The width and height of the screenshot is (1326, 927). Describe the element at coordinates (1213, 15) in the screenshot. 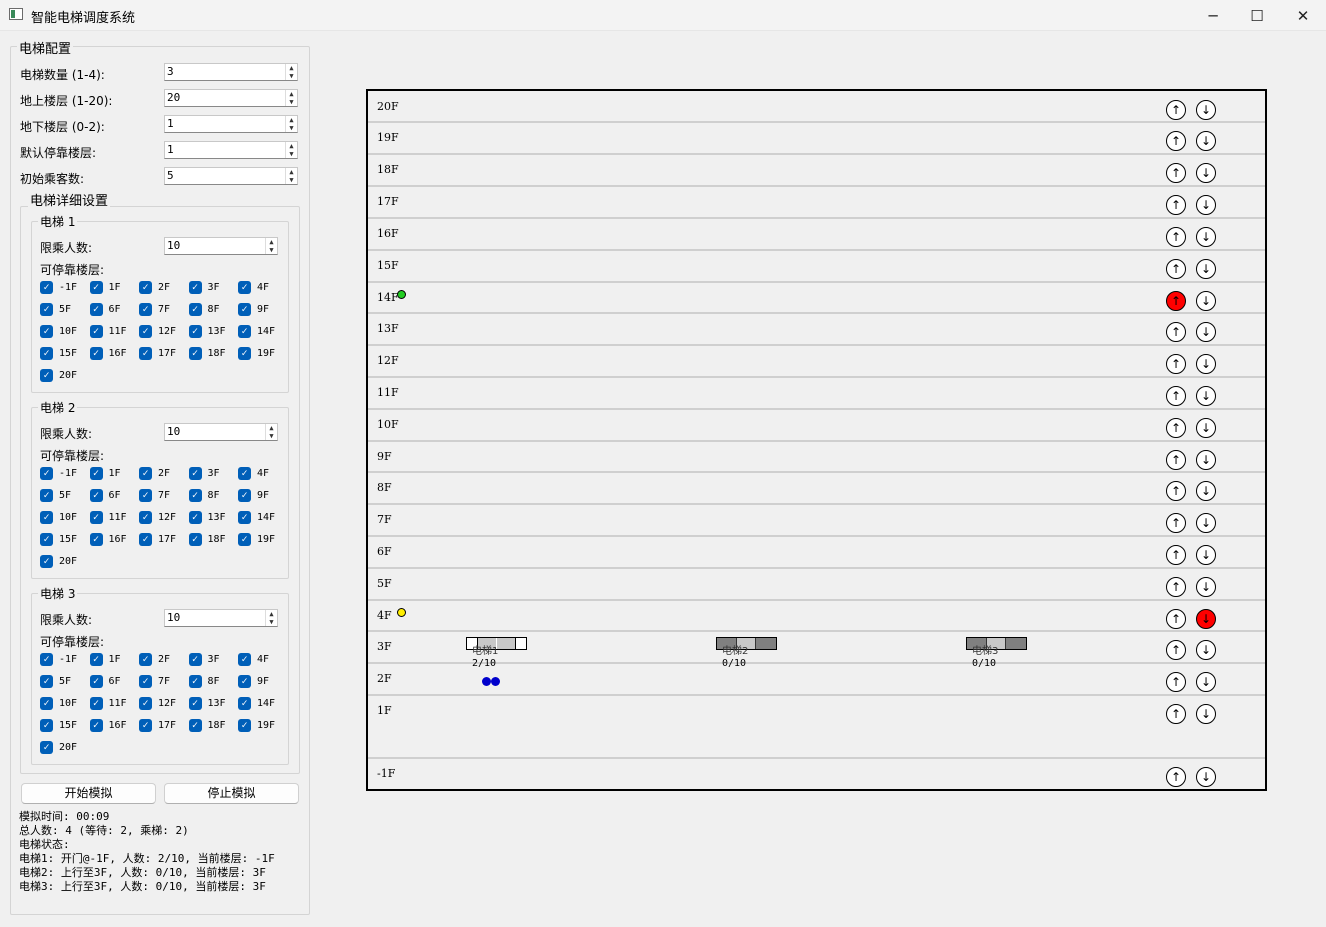

I see `minimize-button: ─` at that location.